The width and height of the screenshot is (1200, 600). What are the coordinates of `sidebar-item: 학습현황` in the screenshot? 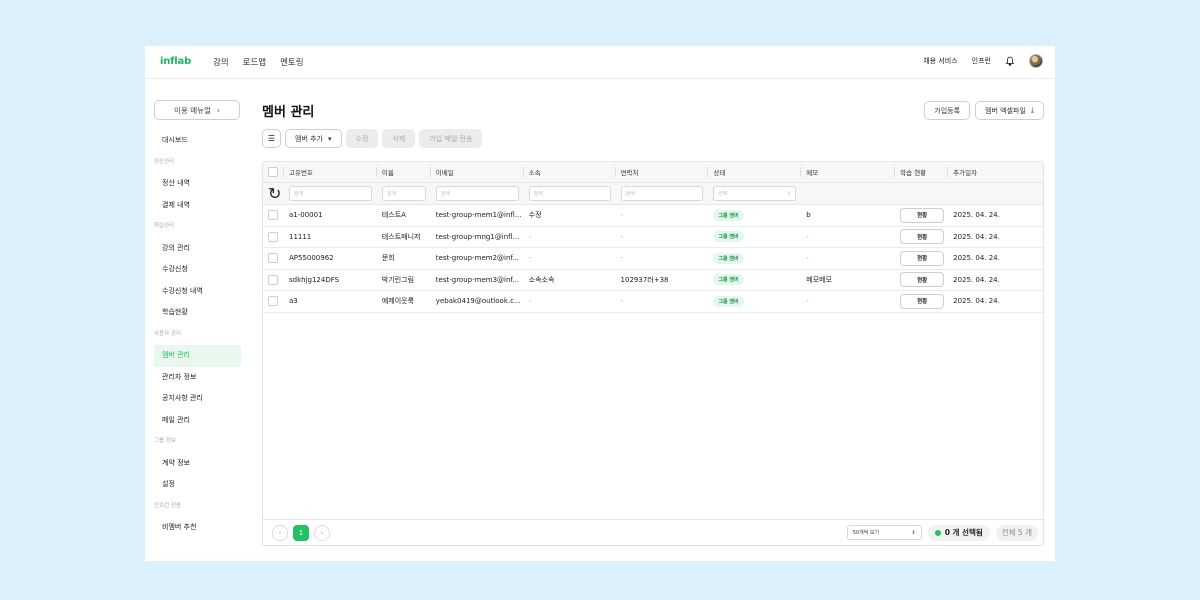 It's located at (197, 313).